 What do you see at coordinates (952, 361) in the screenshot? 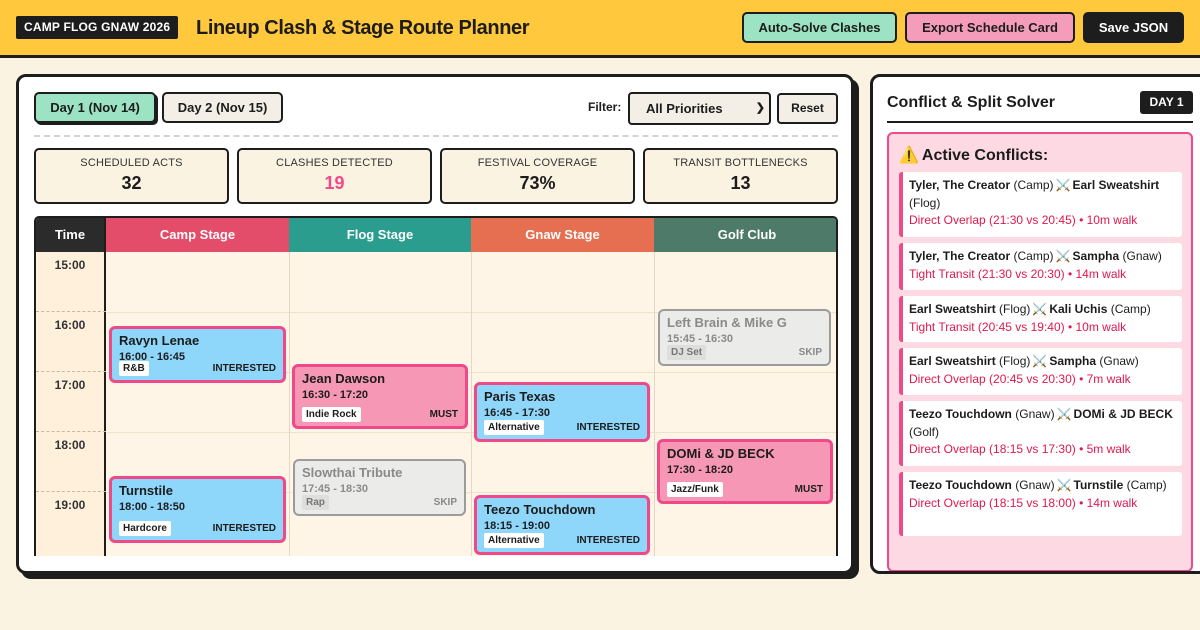
I see `artist-a: Earl Sweatshirt` at bounding box center [952, 361].